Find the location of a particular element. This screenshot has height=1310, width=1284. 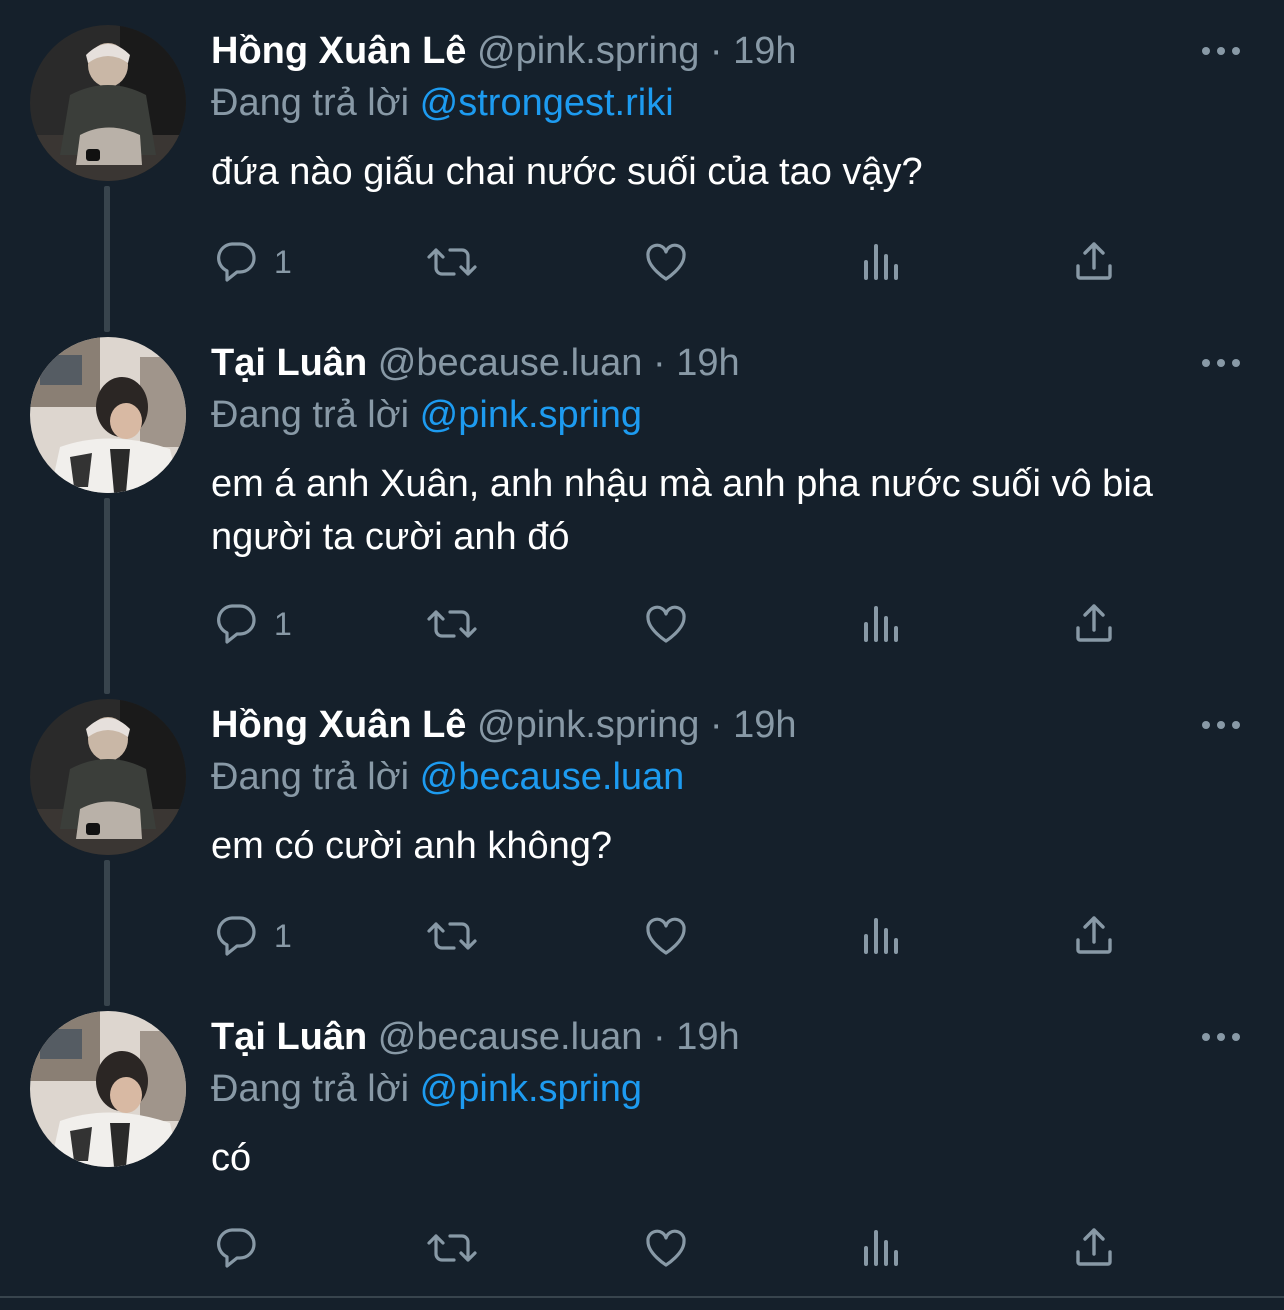

action-bar is located at coordinates (642, 1248).